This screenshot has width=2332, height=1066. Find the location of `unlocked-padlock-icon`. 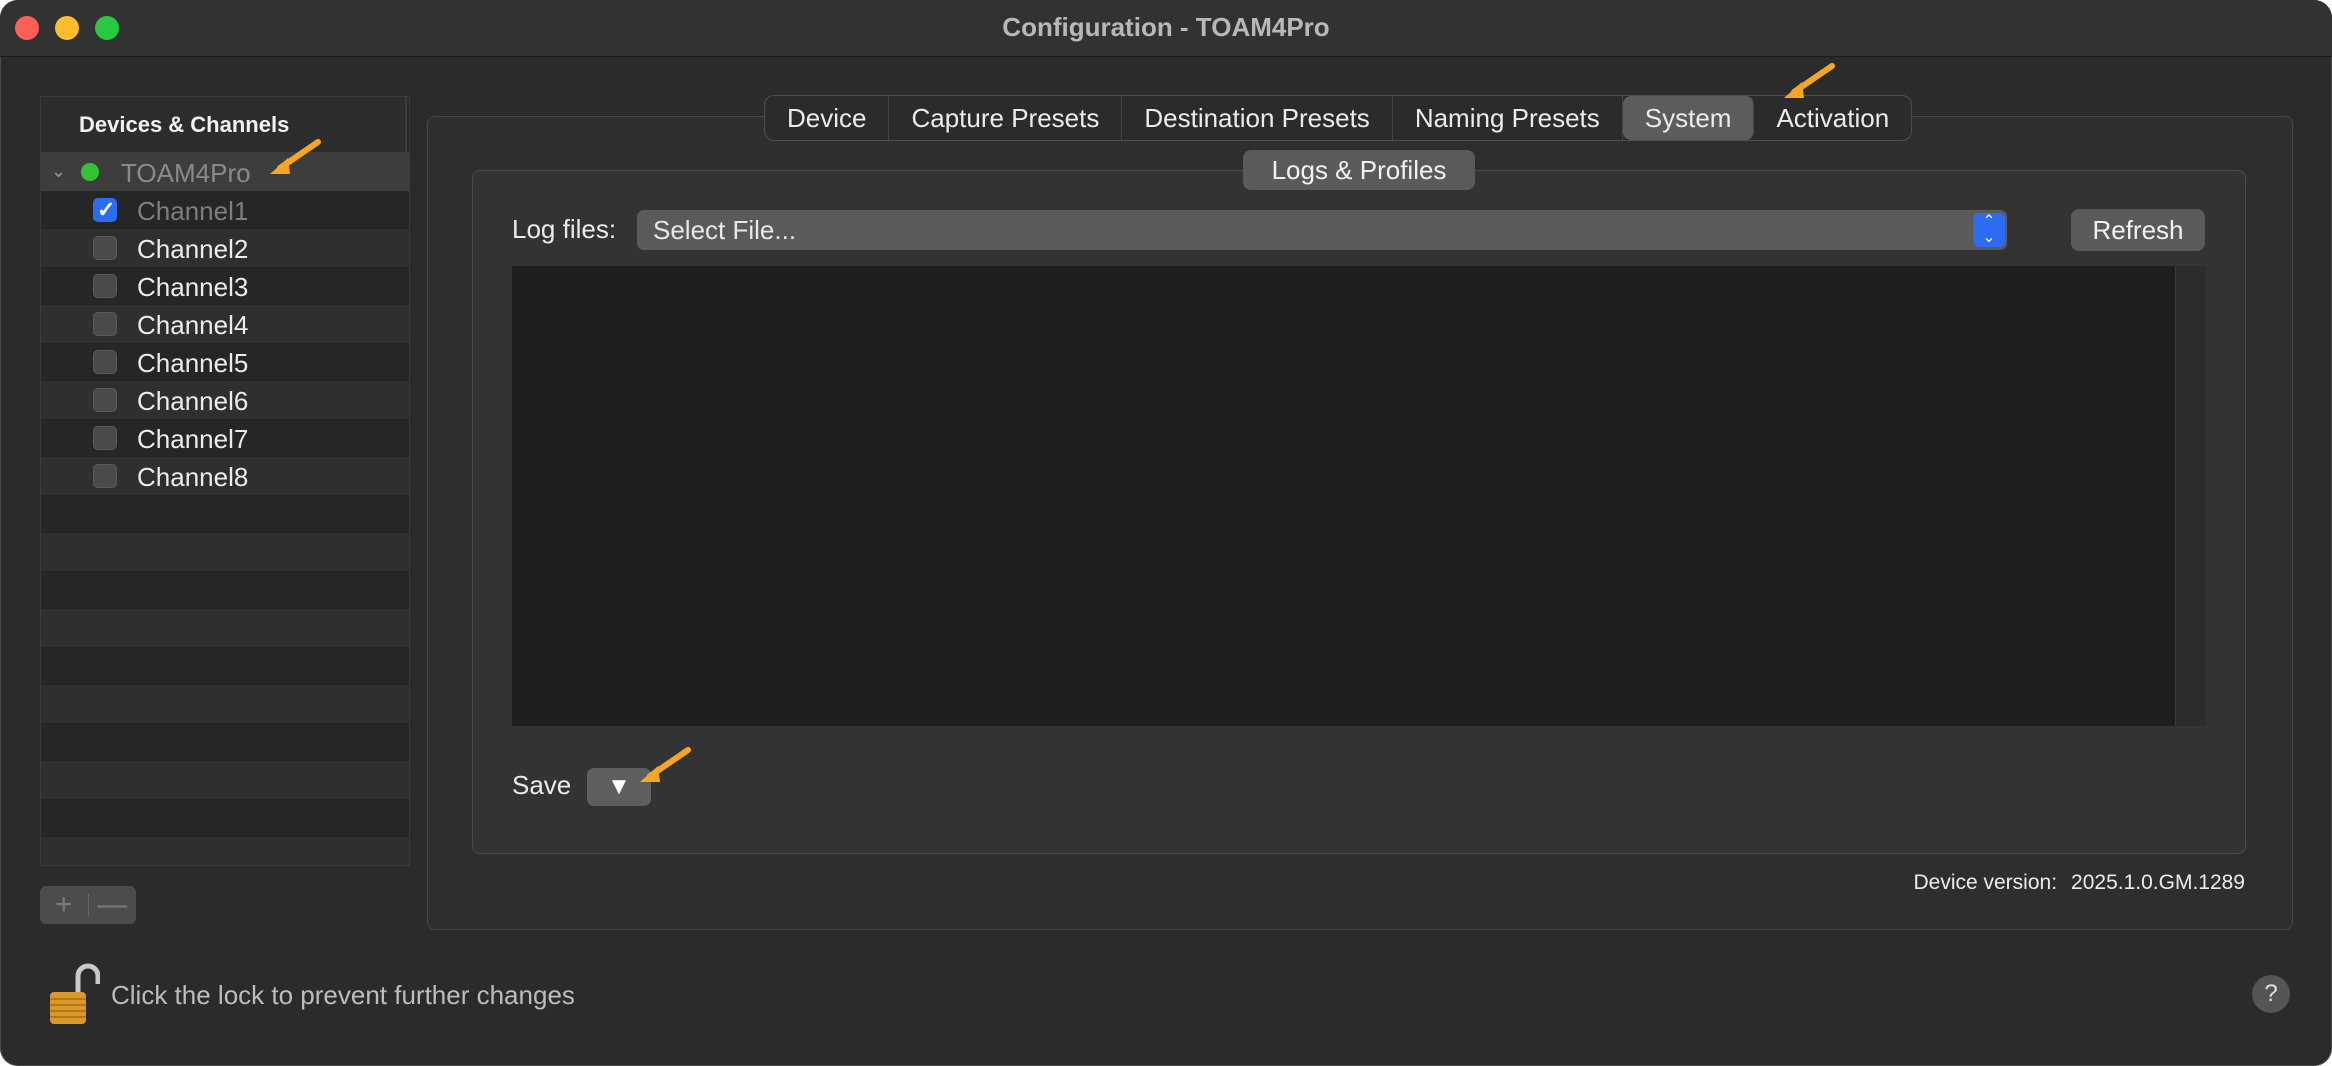

unlocked-padlock-icon is located at coordinates (74, 994).